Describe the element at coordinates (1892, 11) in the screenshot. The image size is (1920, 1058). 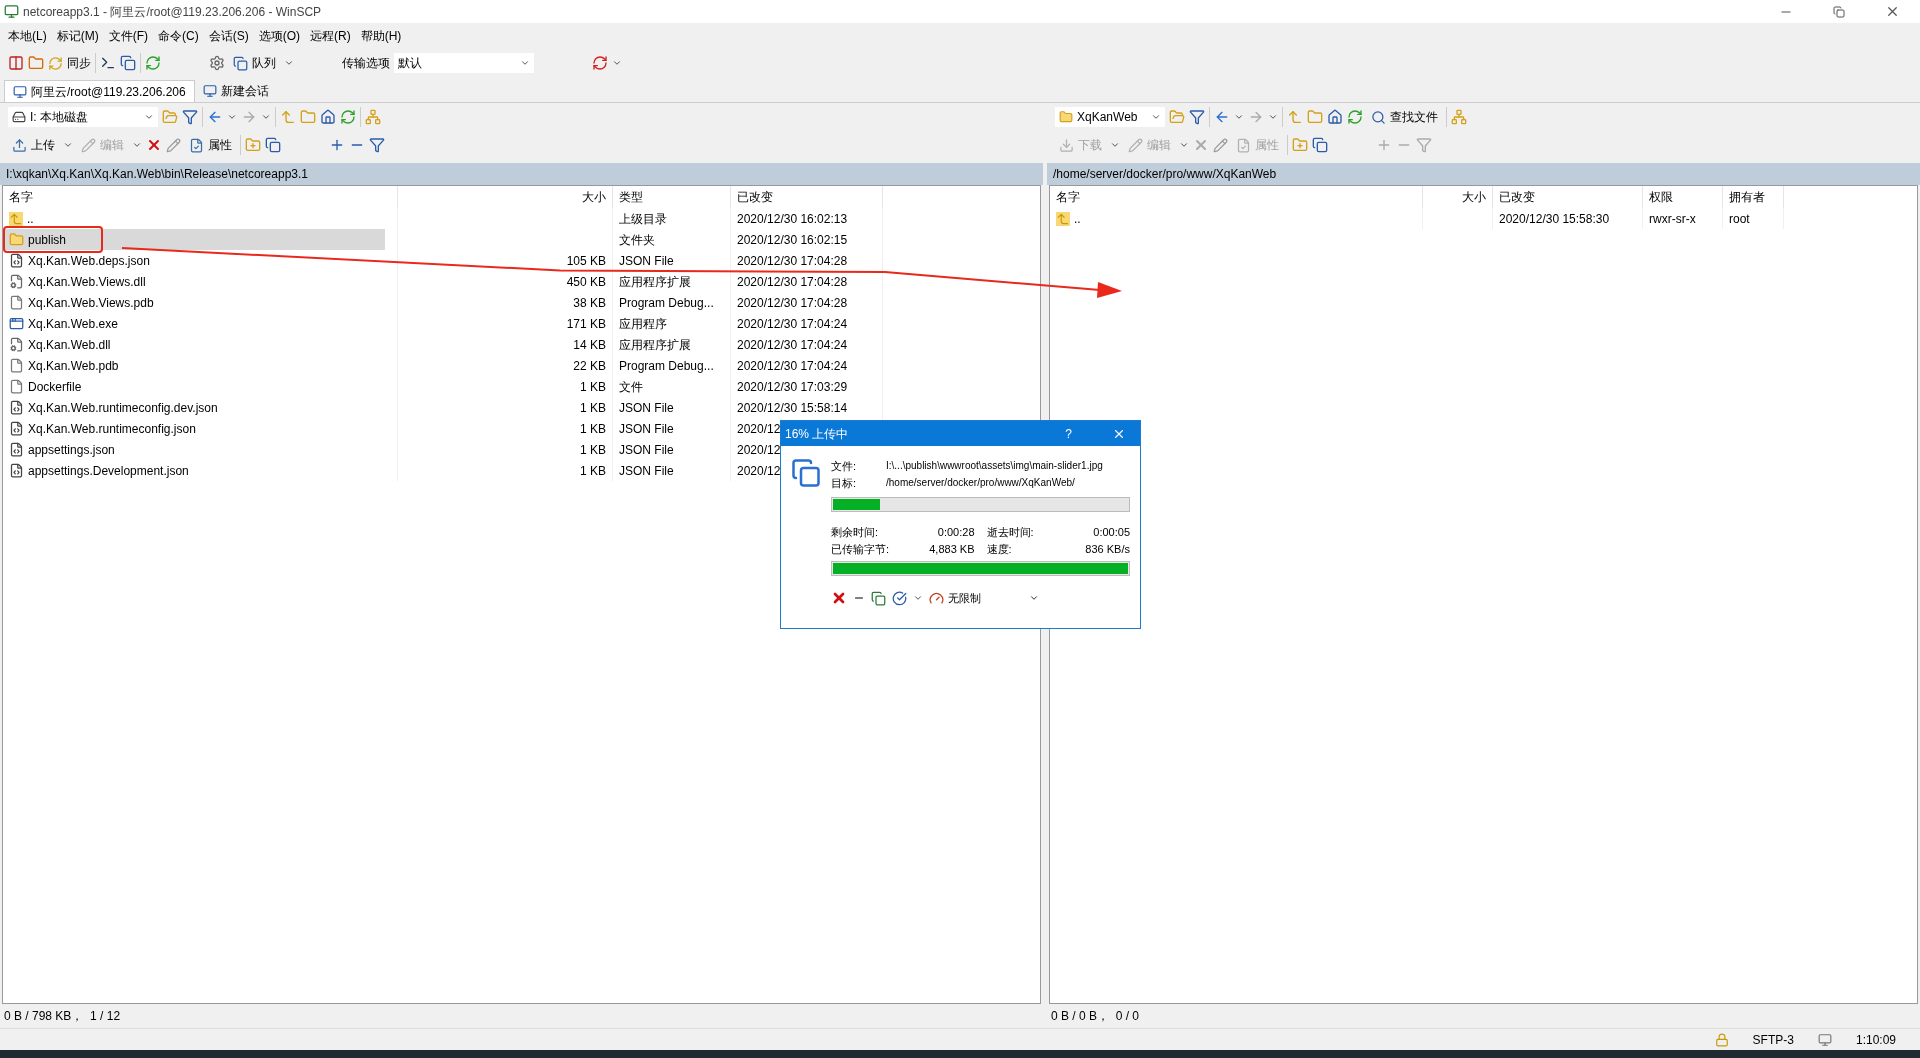
I see `close-icon` at that location.